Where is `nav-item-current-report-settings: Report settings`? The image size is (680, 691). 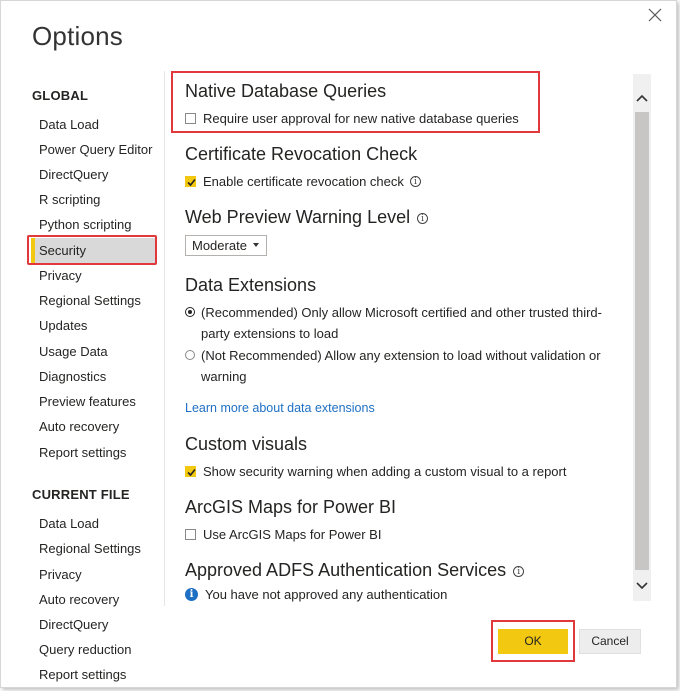 nav-item-current-report-settings: Report settings is located at coordinates (82, 675).